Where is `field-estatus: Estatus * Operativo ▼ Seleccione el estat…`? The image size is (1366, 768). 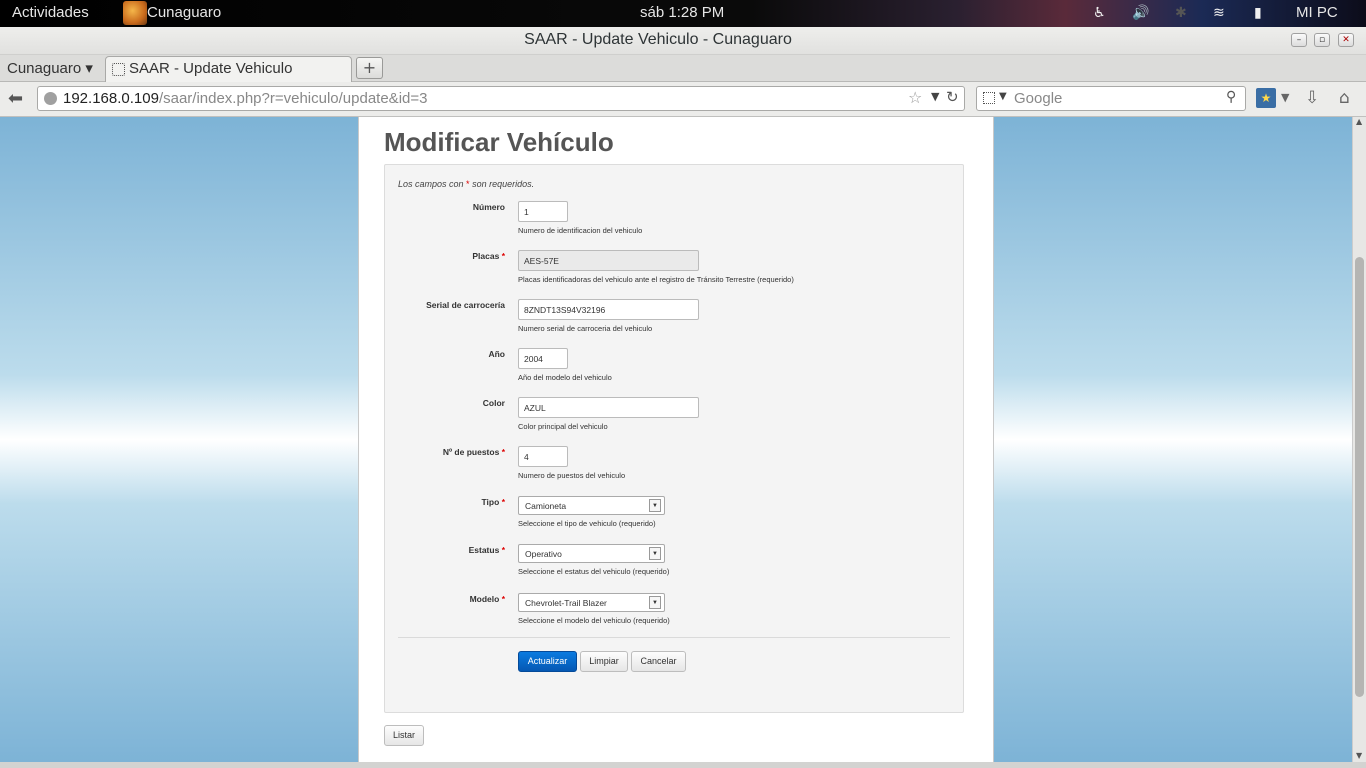 field-estatus: Estatus * Operativo ▼ Seleccione el estat… is located at coordinates (675, 568).